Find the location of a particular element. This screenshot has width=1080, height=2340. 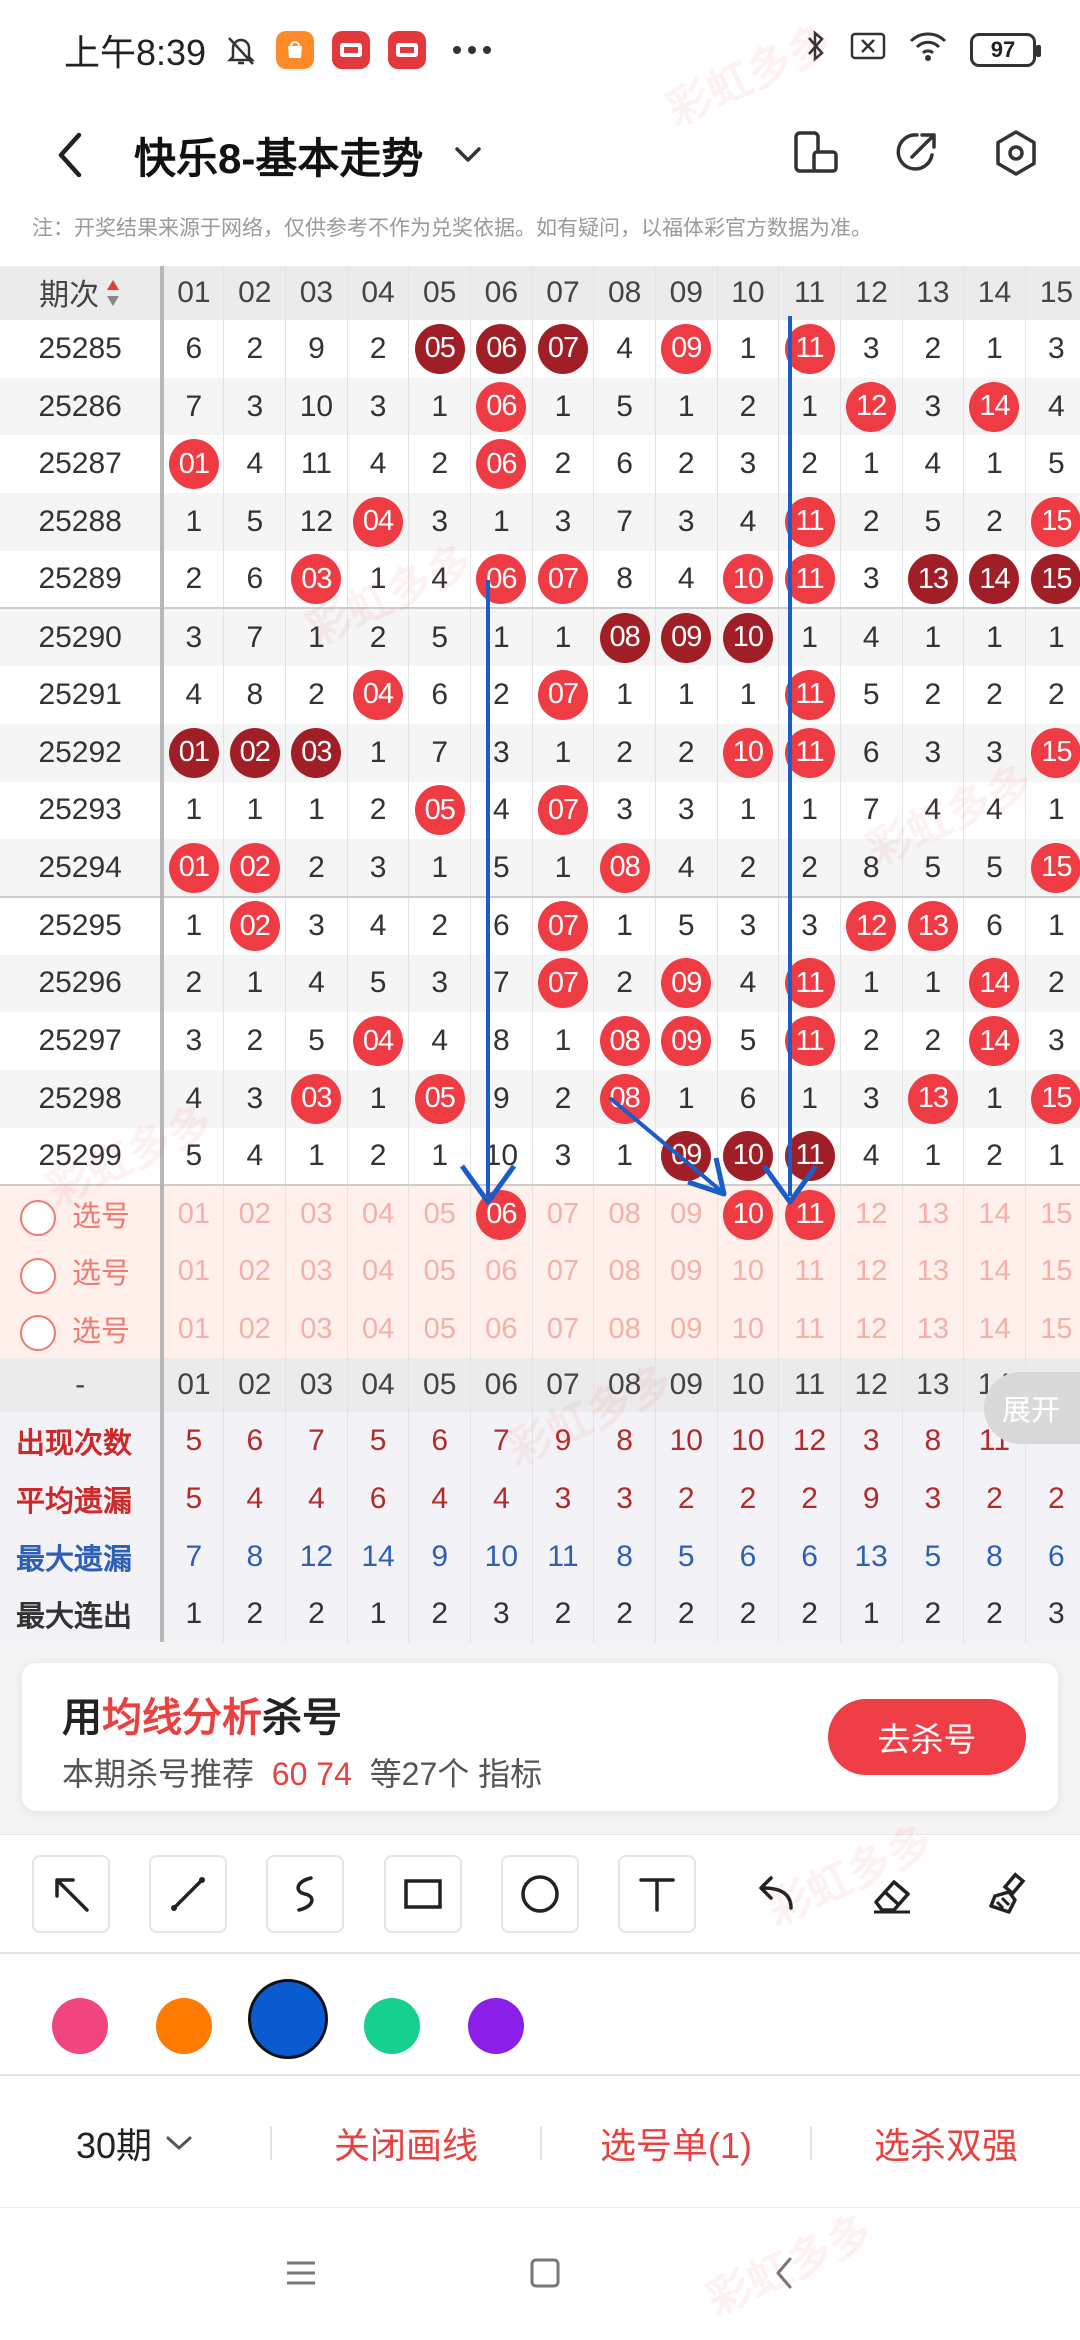

expand-stats-button: 展开 is located at coordinates (1032, 1408).